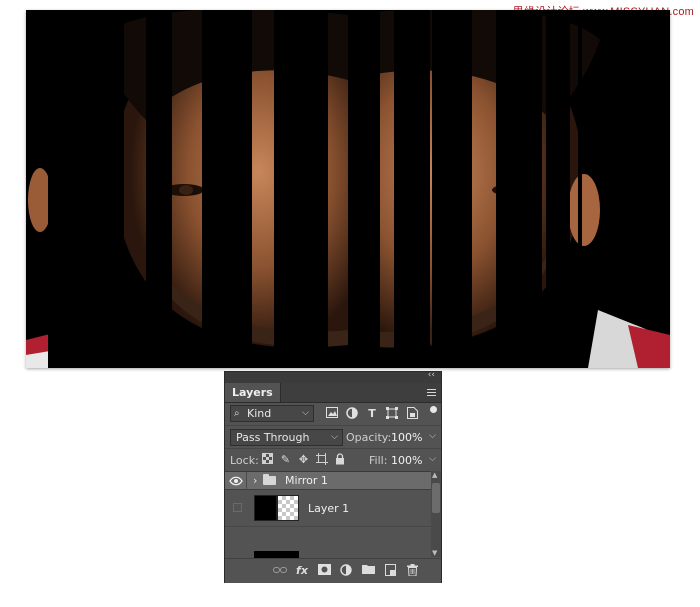  Describe the element at coordinates (436, 498) in the screenshot. I see `scrollbar-thumb` at that location.